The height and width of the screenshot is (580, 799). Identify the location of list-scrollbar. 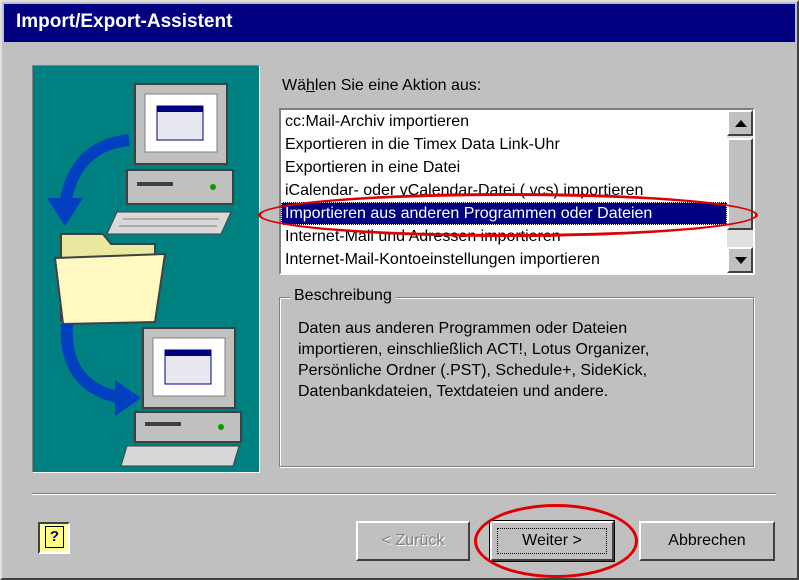
(740, 191).